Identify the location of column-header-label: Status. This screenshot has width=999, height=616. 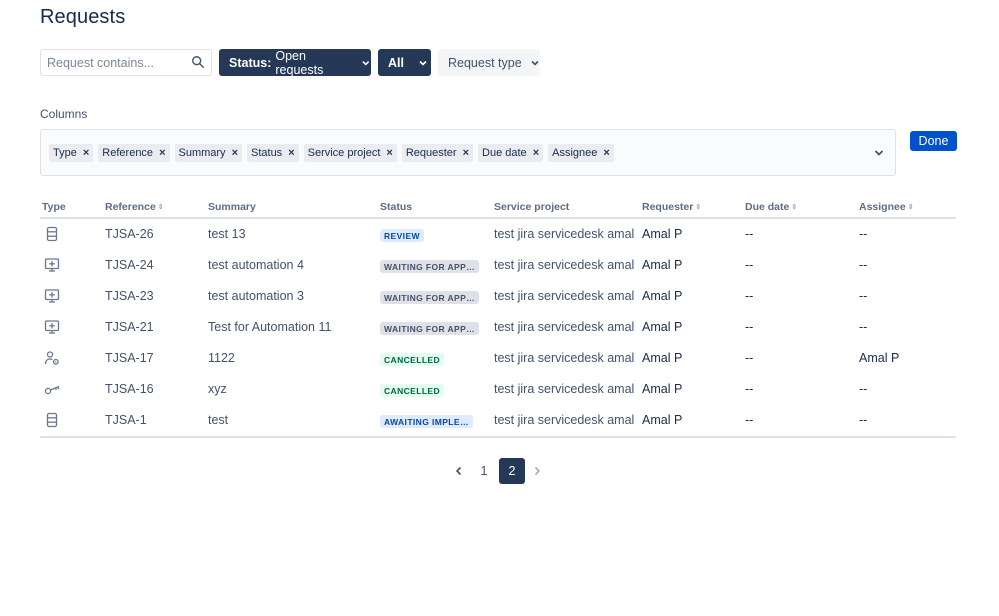
(396, 207).